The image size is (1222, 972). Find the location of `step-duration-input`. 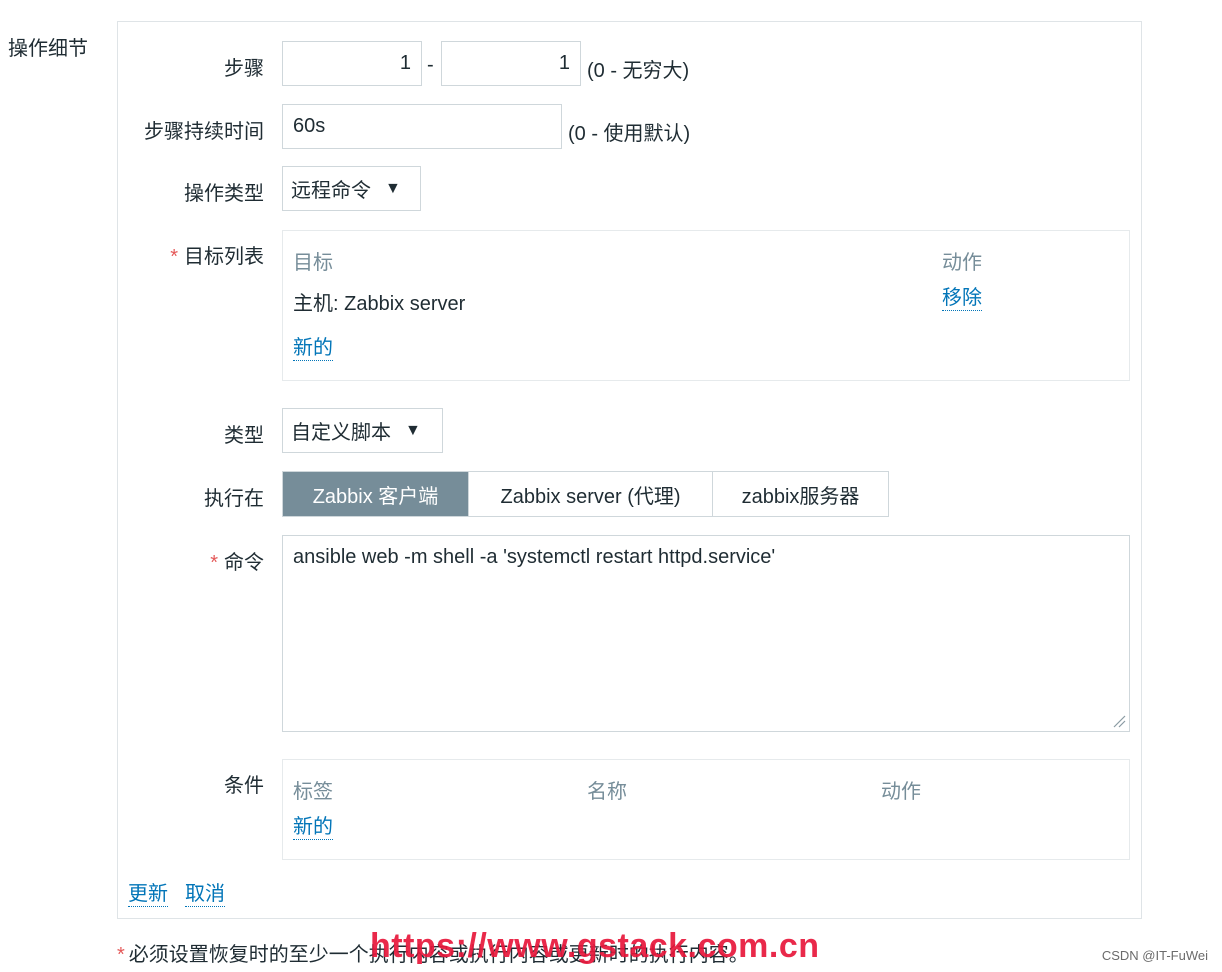

step-duration-input is located at coordinates (422, 126).